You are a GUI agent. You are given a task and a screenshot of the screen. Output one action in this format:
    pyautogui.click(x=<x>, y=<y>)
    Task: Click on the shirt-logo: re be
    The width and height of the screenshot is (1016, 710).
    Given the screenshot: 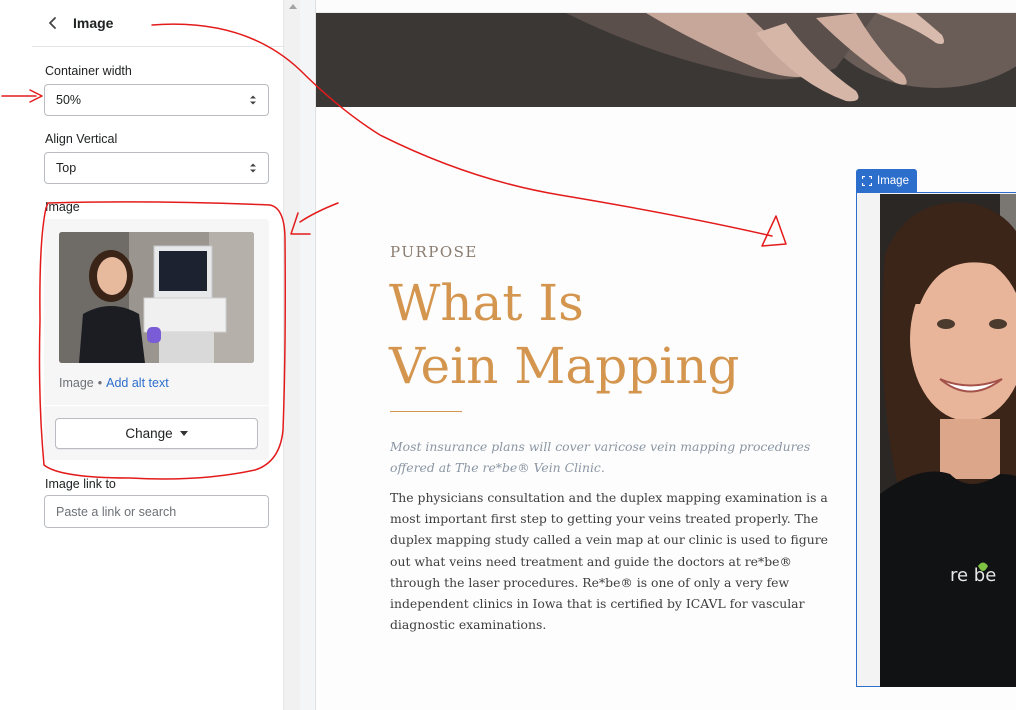 What is the action you would take?
    pyautogui.click(x=973, y=575)
    